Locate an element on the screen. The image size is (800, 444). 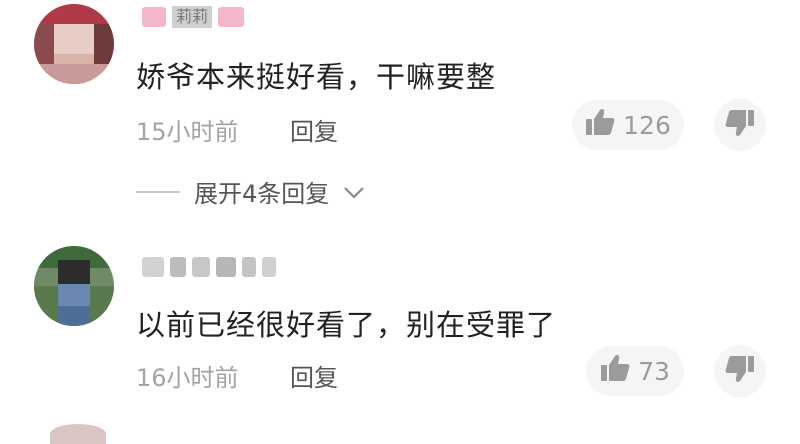
expand-replies-label: 展开4条回复 is located at coordinates (262, 194).